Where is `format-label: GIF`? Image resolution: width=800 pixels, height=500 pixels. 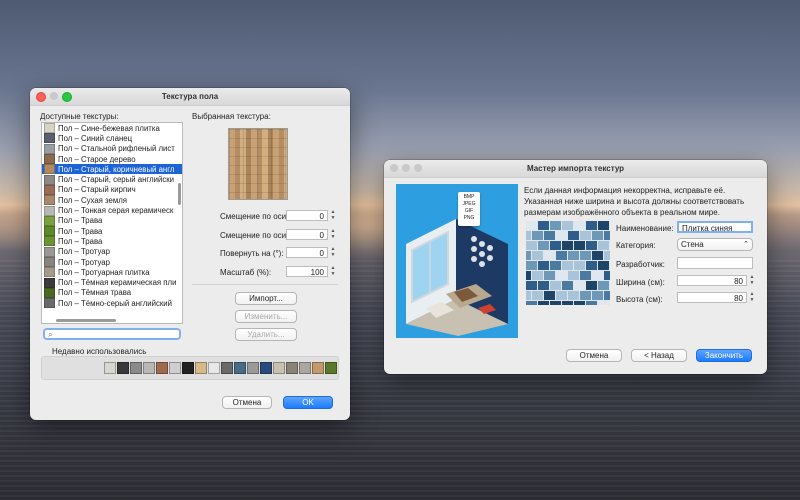 format-label: GIF is located at coordinates (469, 211).